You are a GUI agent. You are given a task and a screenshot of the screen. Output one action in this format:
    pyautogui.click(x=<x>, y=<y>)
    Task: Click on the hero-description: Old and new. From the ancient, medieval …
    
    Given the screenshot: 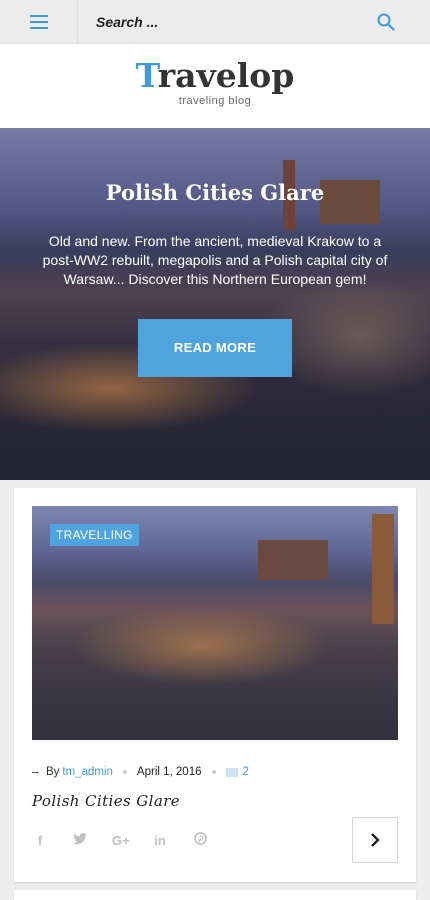 What is the action you would take?
    pyautogui.click(x=215, y=260)
    